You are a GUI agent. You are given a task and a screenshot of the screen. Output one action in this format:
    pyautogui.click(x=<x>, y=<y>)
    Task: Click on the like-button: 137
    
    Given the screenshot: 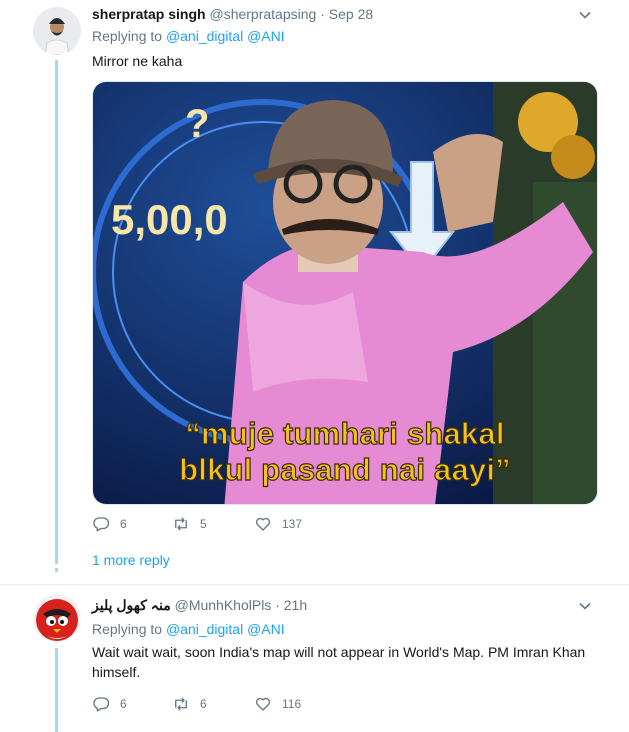 What is the action you would take?
    pyautogui.click(x=278, y=524)
    